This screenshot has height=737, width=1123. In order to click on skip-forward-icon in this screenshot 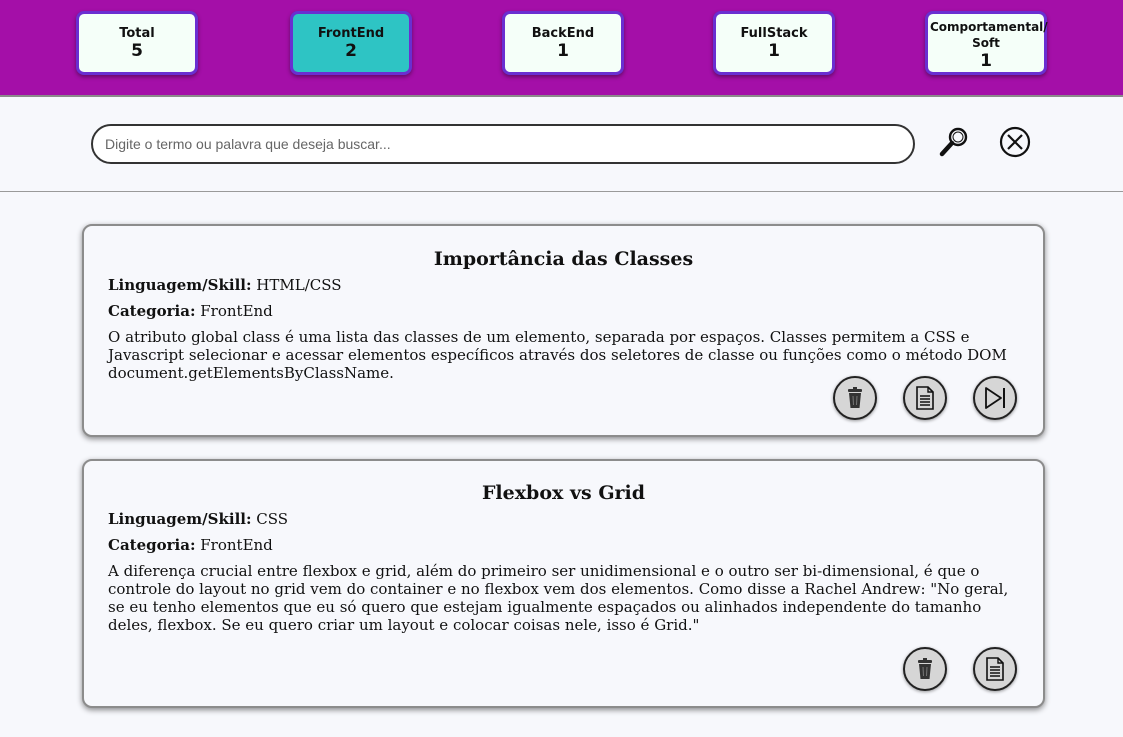, I will do `click(995, 398)`.